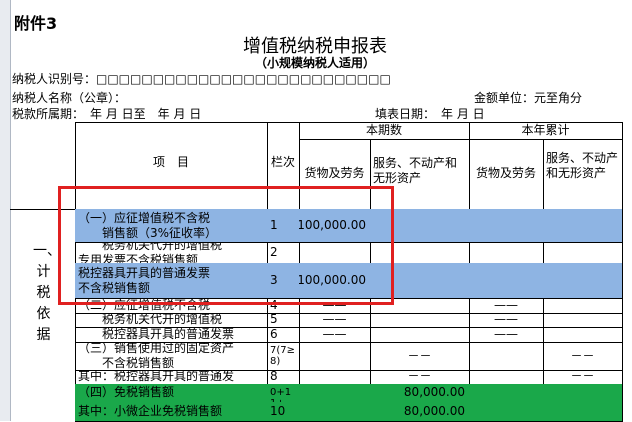 Image resolution: width=632 pixels, height=422 pixels. I want to click on row-7-services: －－, so click(420, 356).